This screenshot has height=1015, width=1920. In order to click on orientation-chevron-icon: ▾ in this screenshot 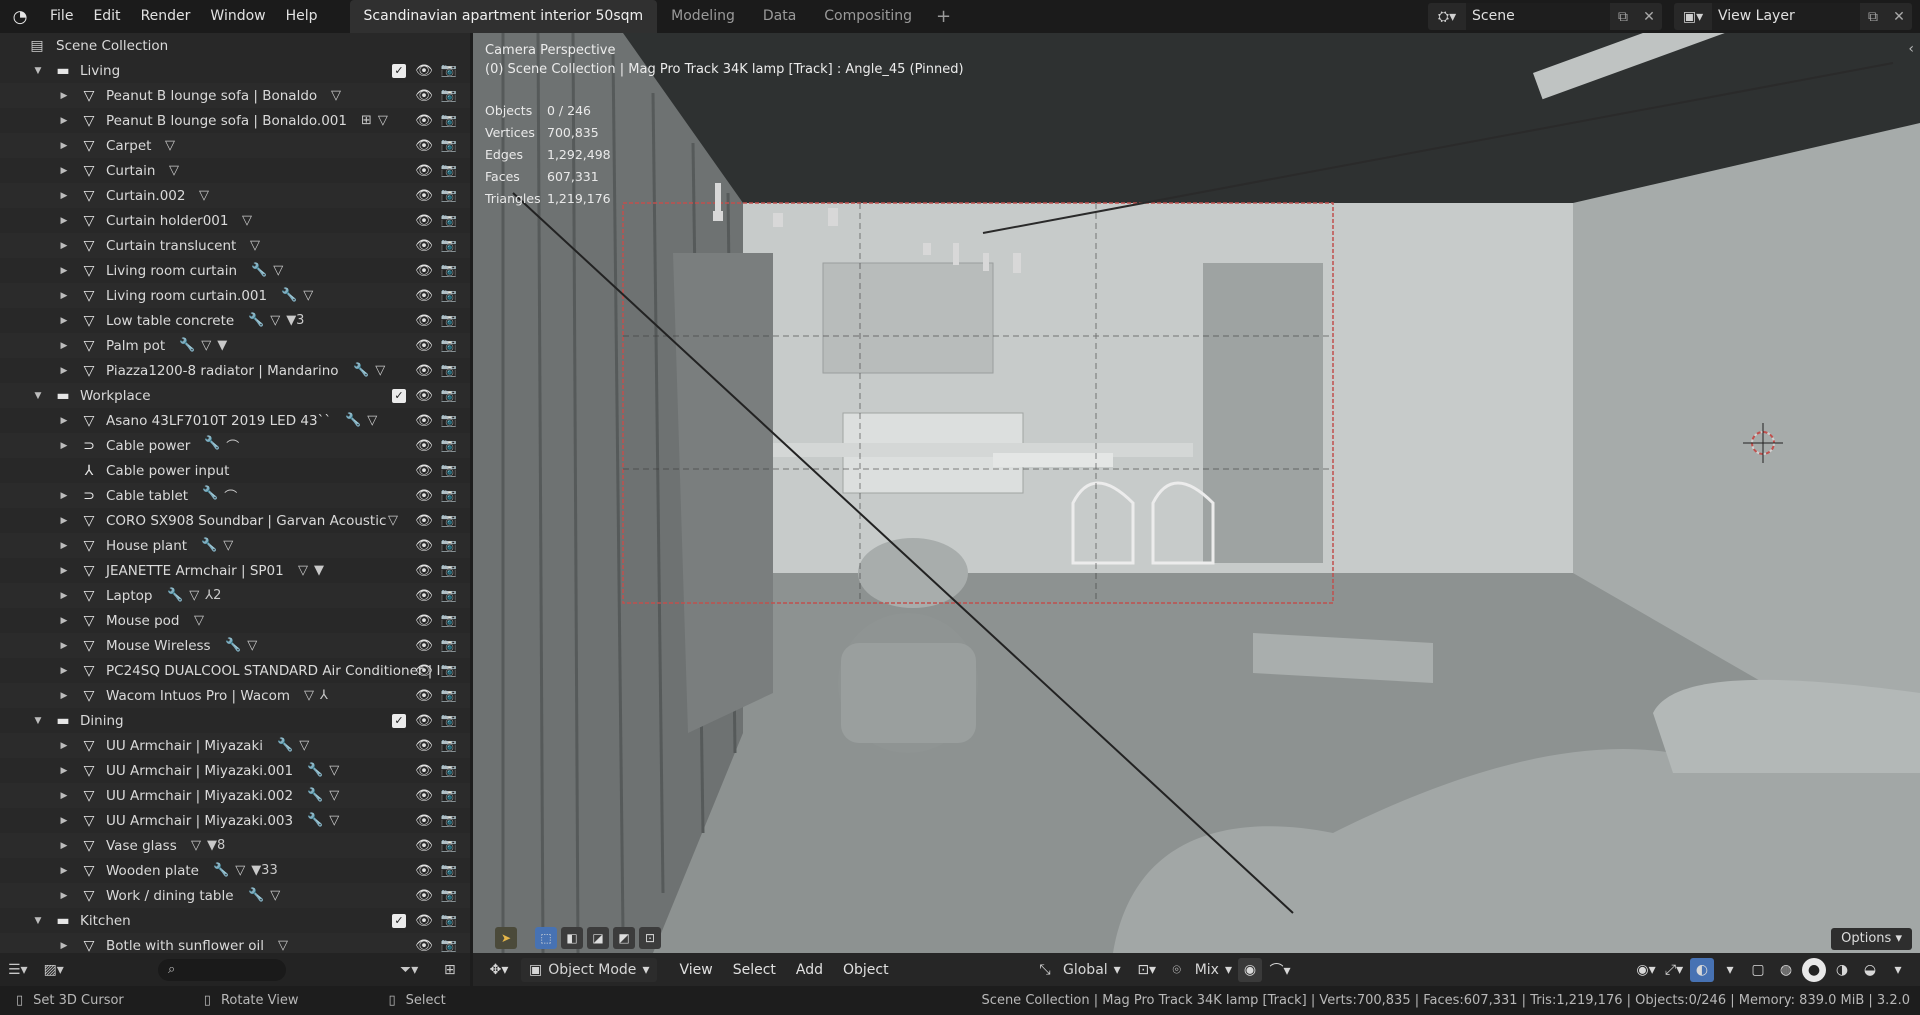, I will do `click(1117, 970)`.